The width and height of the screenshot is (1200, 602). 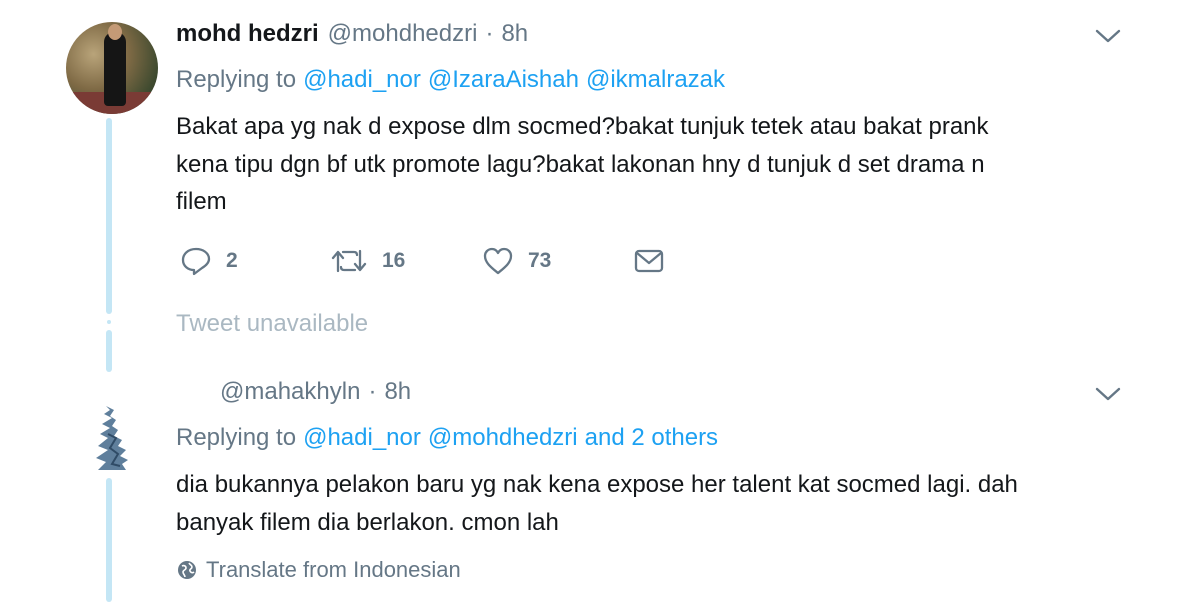 What do you see at coordinates (403, 34) in the screenshot?
I see `user-handle: @mohdhedzri` at bounding box center [403, 34].